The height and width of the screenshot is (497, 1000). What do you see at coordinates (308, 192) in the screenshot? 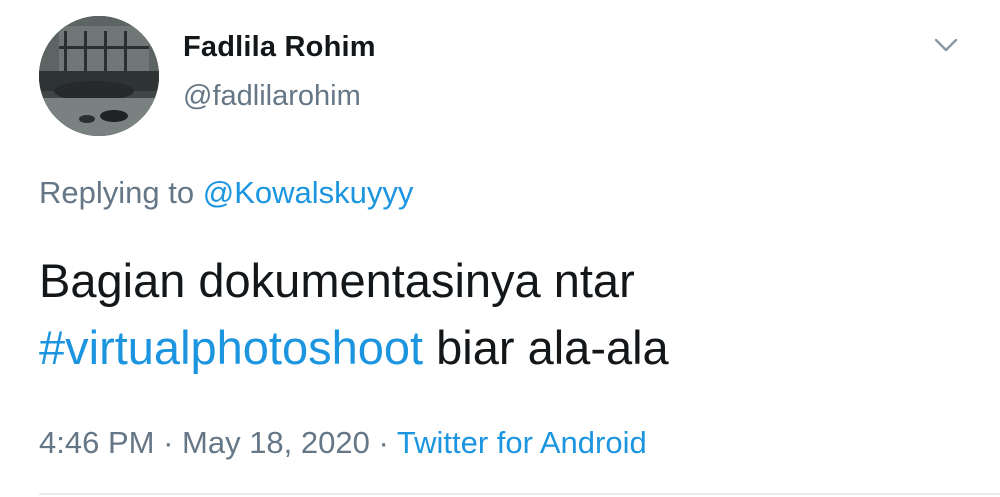
I see `reply-mention-link: @Kowalskuyyy` at bounding box center [308, 192].